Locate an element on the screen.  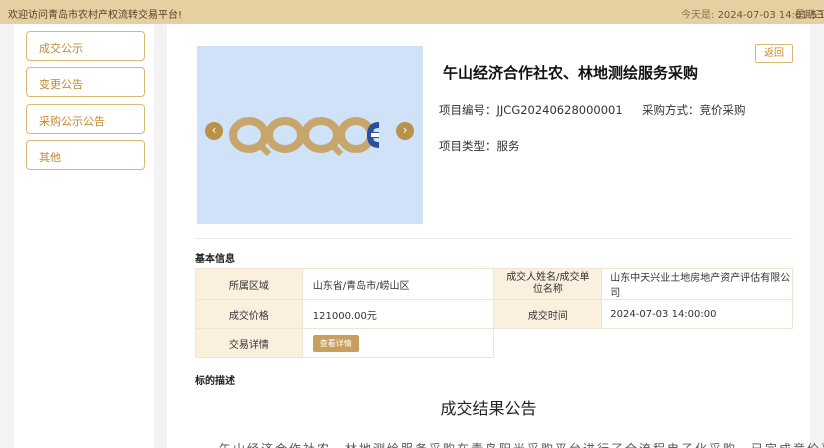
sidebar-item-change-notice: 变更公告 is located at coordinates (85, 82).